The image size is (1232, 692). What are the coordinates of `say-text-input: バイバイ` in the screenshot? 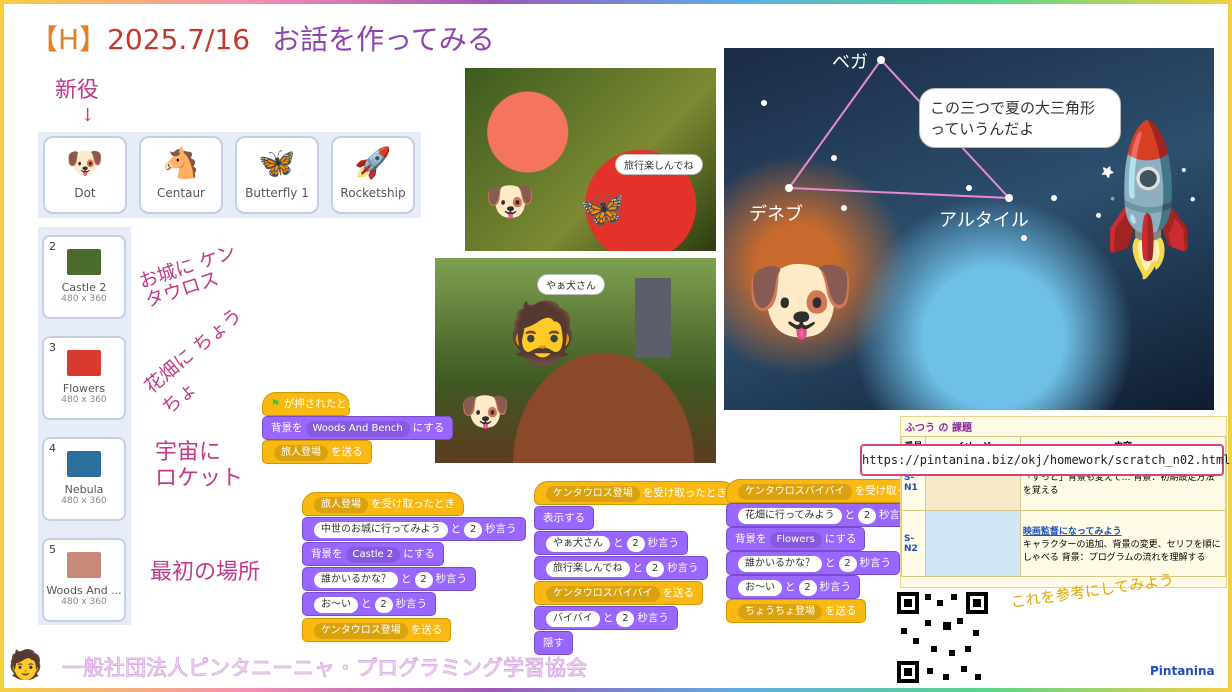 It's located at (573, 619).